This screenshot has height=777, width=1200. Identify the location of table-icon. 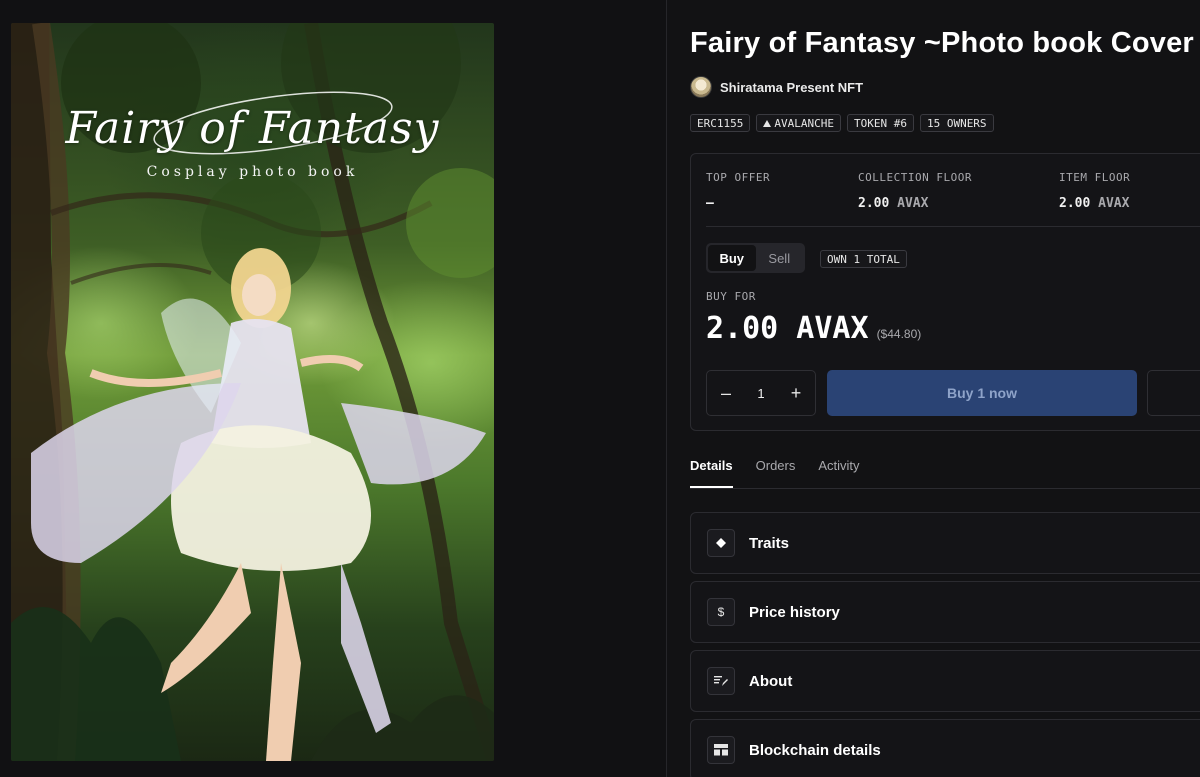
(721, 750).